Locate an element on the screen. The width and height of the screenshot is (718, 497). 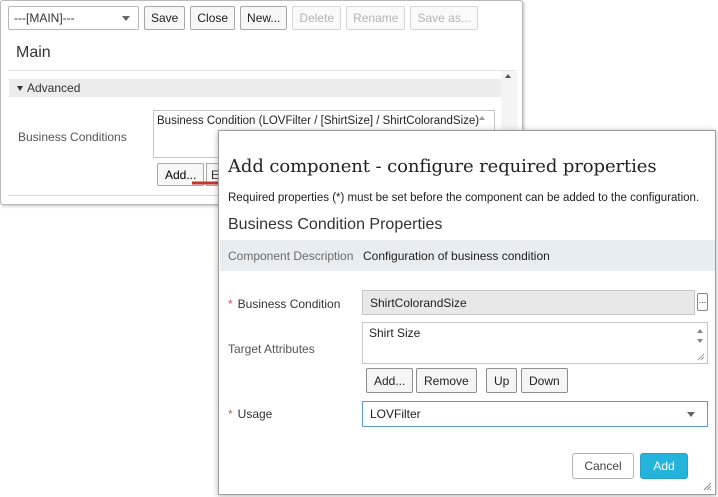
target-attributes-label: Target Attributes is located at coordinates (271, 349).